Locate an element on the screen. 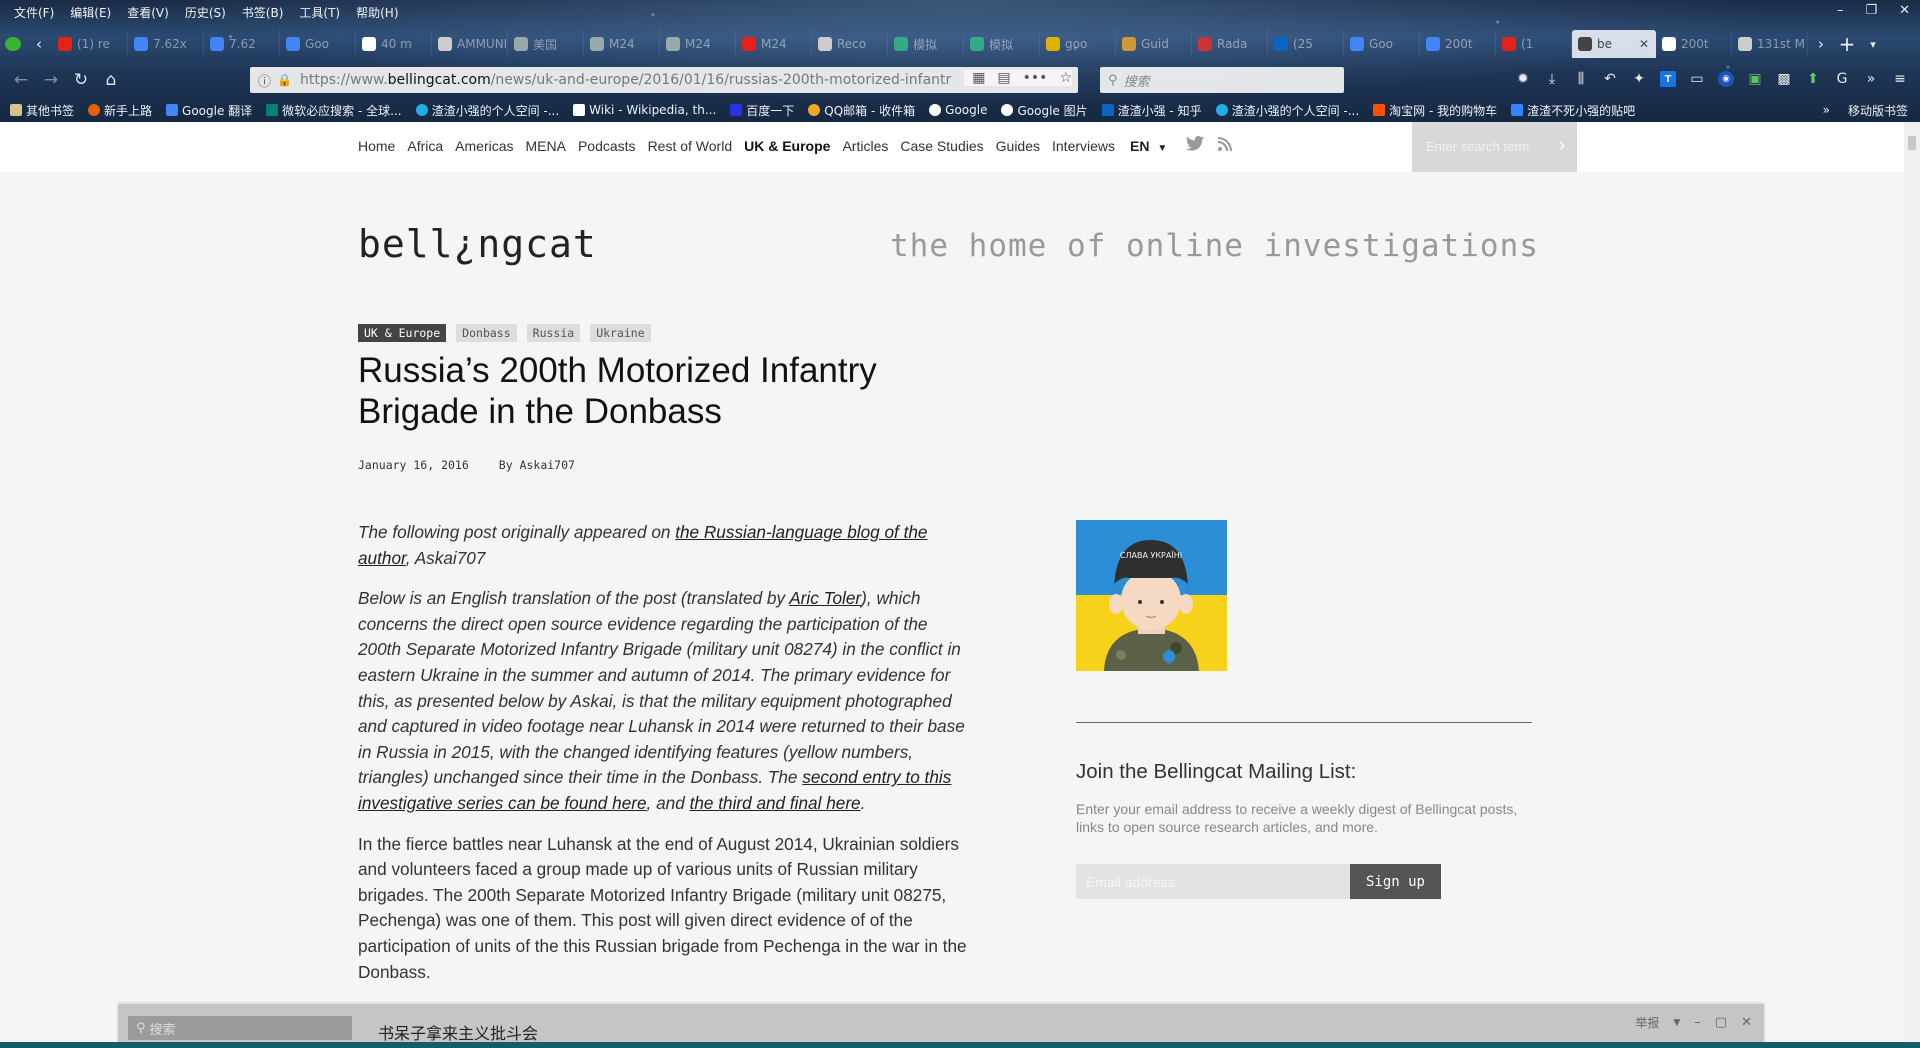 Image resolution: width=1920 pixels, height=1048 pixels. report-link: 举报 is located at coordinates (1647, 1022).